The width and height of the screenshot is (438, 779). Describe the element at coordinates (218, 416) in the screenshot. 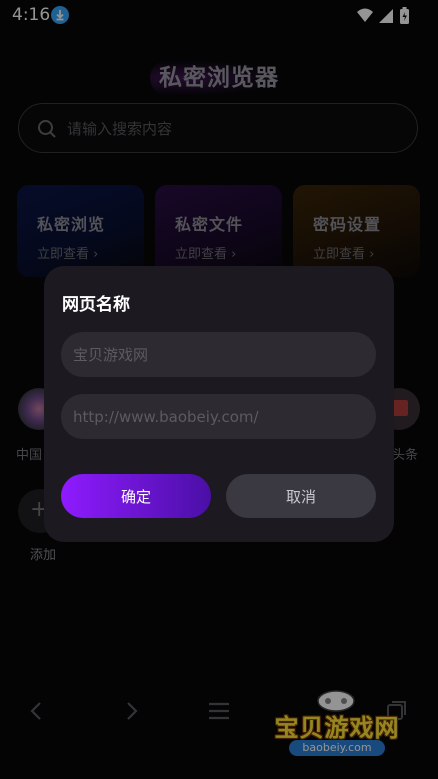

I see `page-url-input` at that location.